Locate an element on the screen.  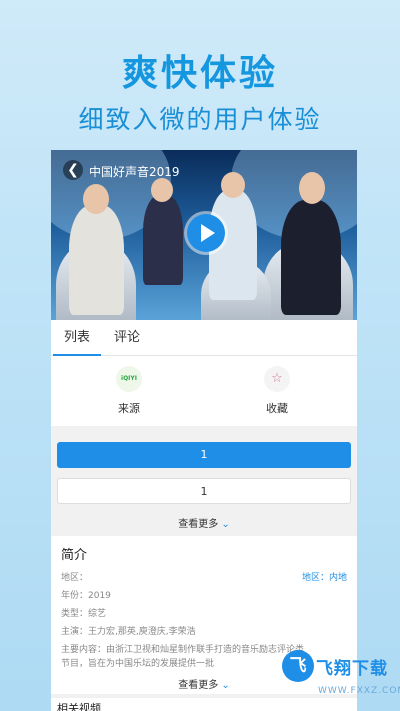
source-label: 来源 is located at coordinates (129, 408).